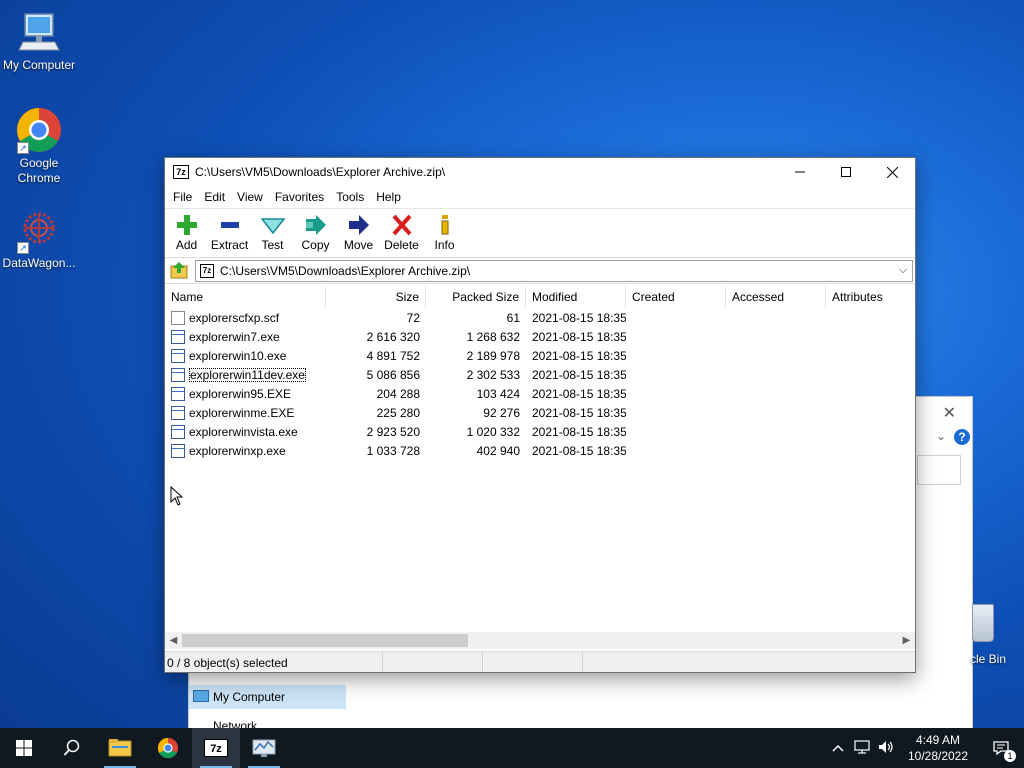 This screenshot has width=1024, height=768. I want to click on taskbar-chrome, so click(168, 748).